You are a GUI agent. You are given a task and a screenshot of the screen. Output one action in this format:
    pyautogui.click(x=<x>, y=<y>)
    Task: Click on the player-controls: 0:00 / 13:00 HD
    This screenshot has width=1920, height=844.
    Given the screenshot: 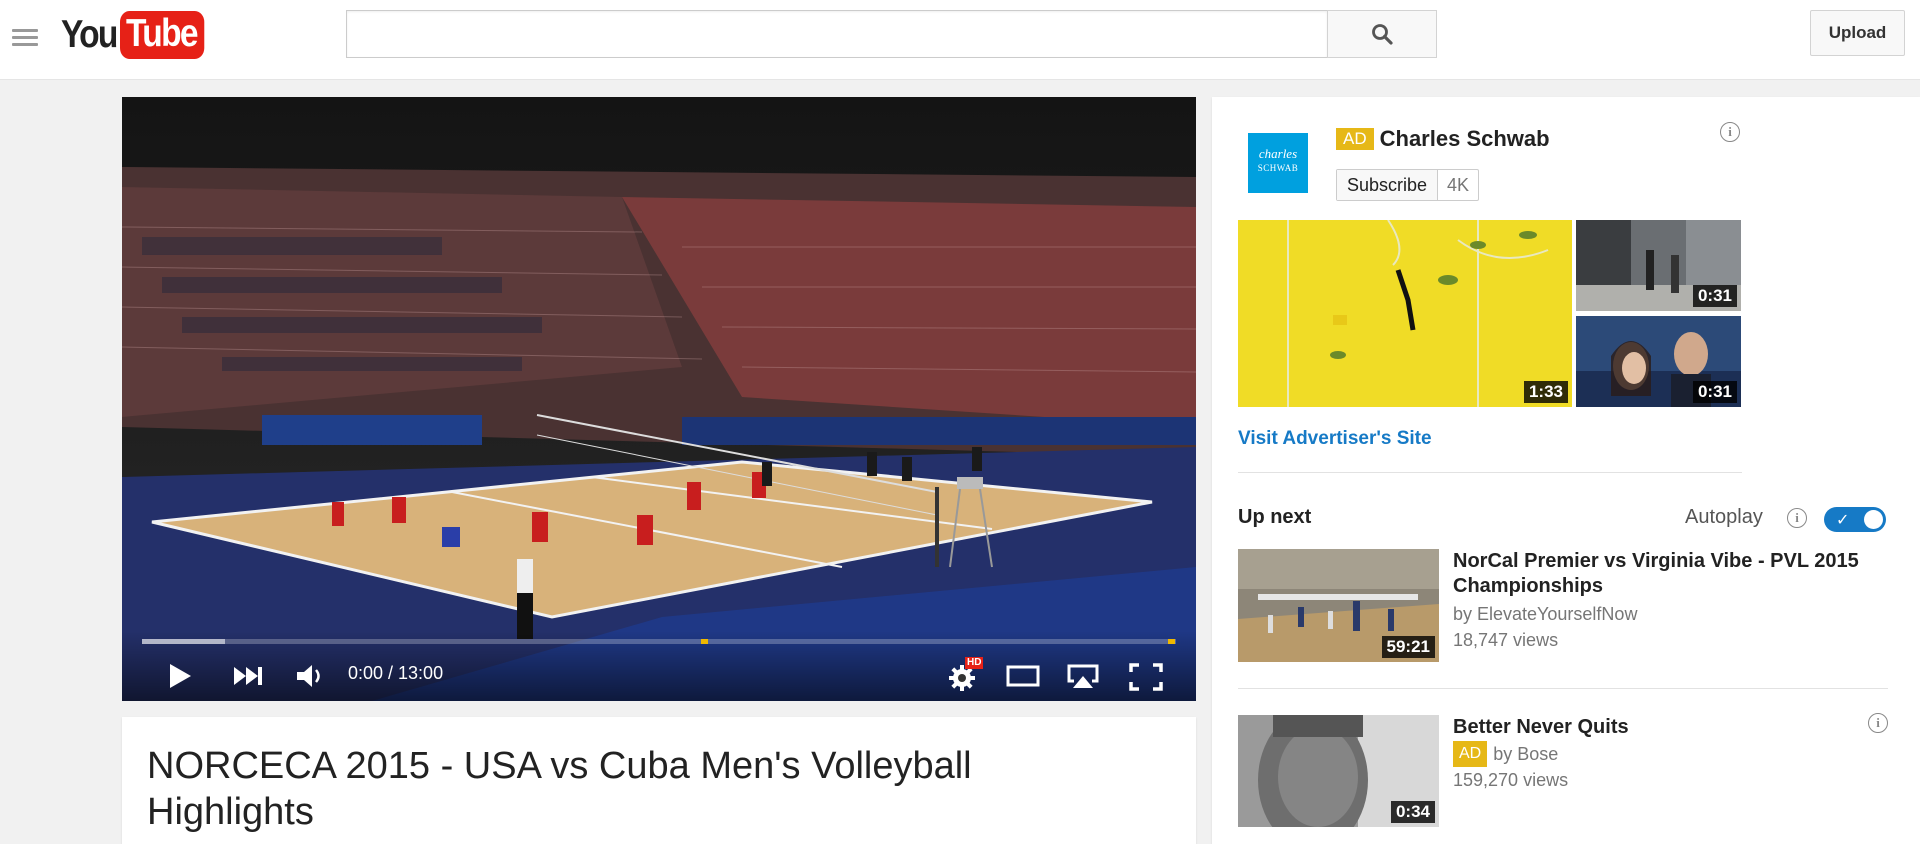 What is the action you would take?
    pyautogui.click(x=659, y=666)
    